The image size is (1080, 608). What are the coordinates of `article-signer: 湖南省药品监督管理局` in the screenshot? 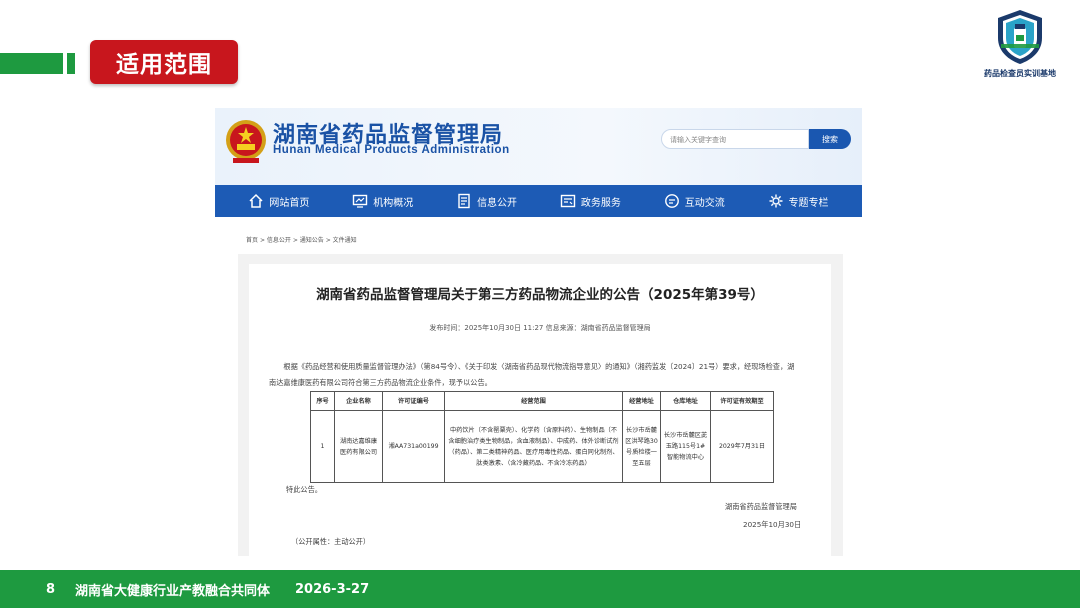 It's located at (761, 506).